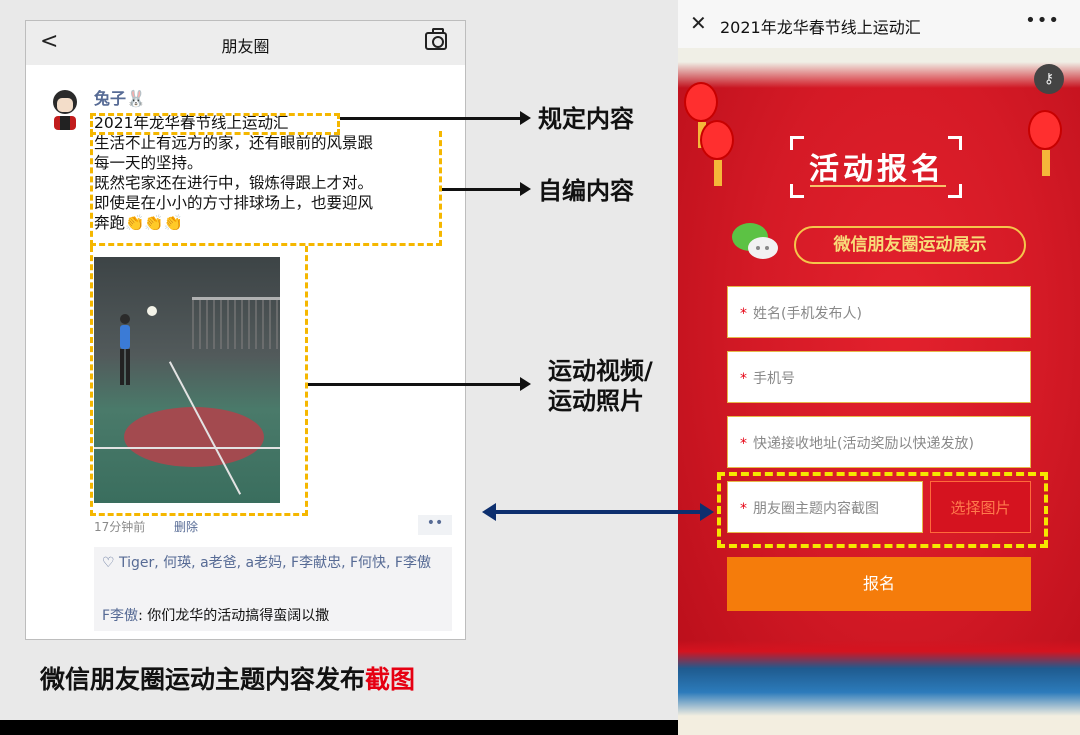 This screenshot has height=735, width=1080. What do you see at coordinates (1049, 79) in the screenshot?
I see `key-icon: ⚷` at bounding box center [1049, 79].